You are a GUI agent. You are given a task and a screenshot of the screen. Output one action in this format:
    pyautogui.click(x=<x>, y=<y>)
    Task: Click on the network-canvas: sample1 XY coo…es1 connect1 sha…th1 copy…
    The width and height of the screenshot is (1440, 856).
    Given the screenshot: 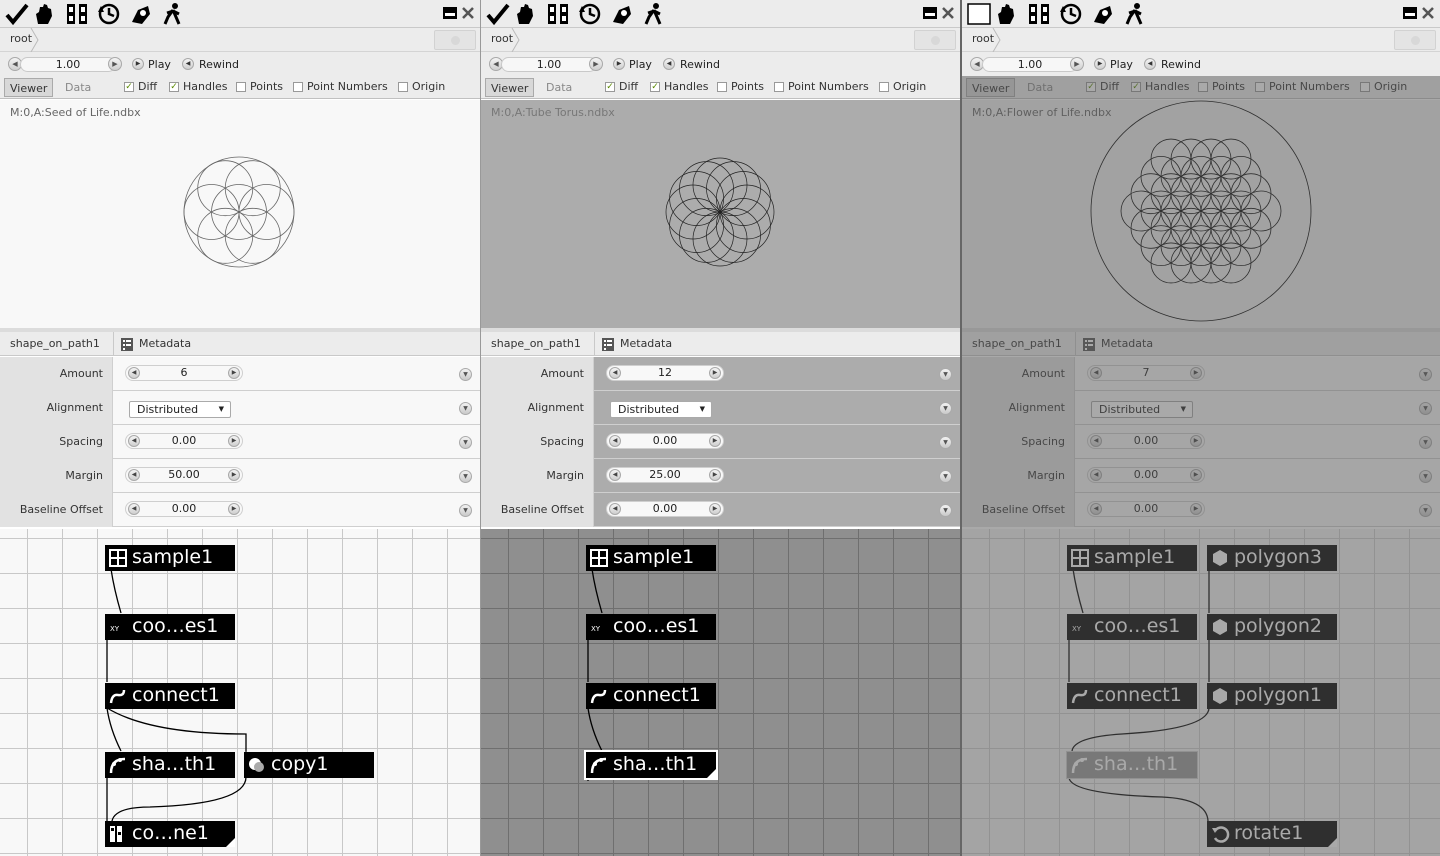 What is the action you would take?
    pyautogui.click(x=240, y=692)
    